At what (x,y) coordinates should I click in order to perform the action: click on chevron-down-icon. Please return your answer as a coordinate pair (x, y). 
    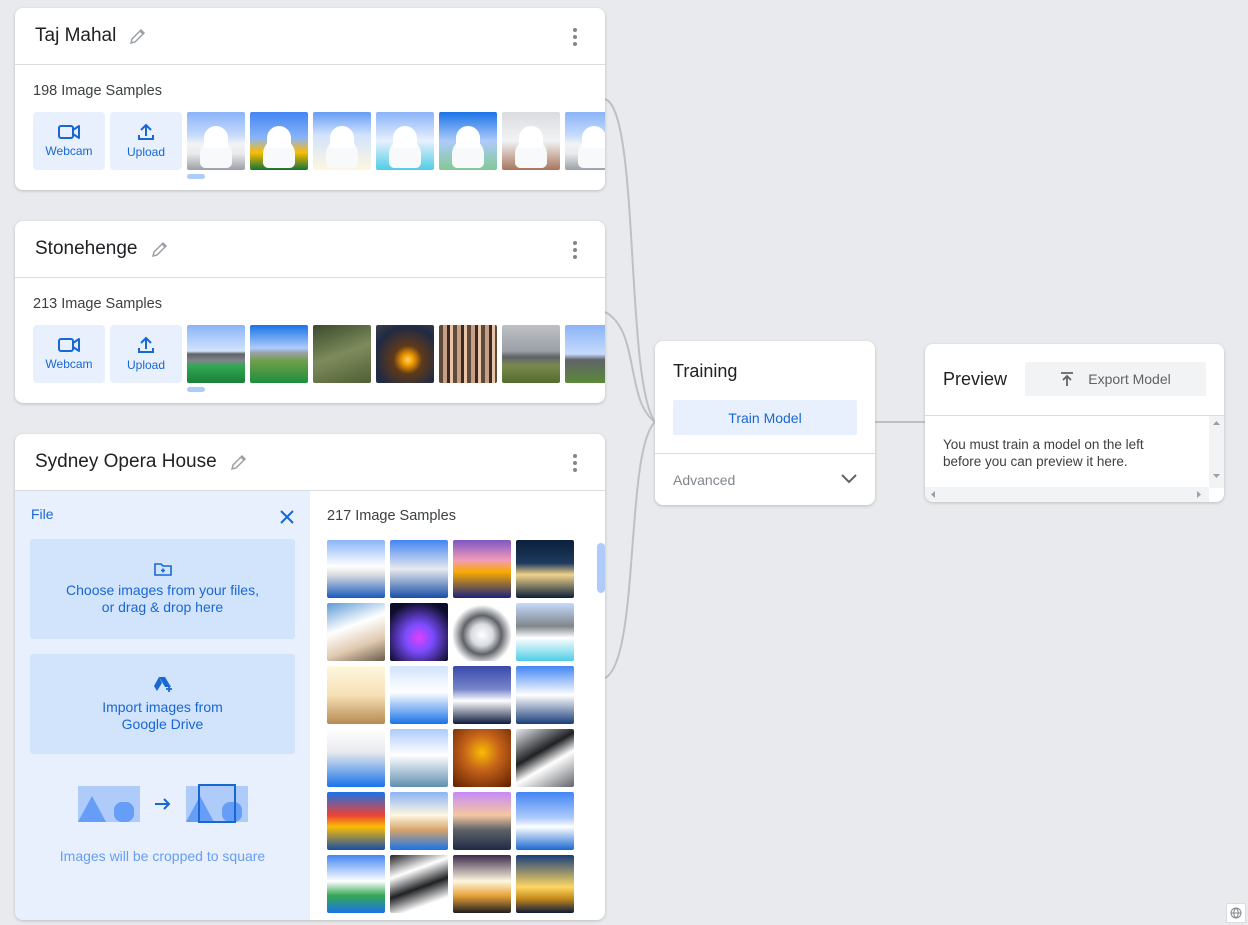
    Looking at the image, I should click on (849, 479).